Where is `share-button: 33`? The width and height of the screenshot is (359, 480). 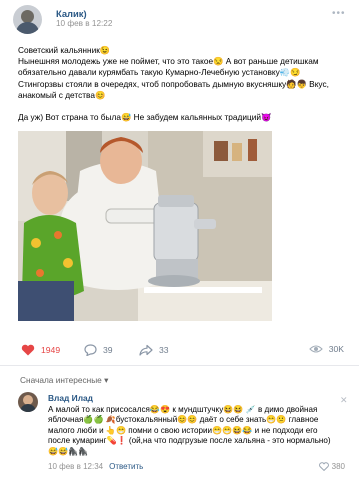
share-button: 33 is located at coordinates (154, 350).